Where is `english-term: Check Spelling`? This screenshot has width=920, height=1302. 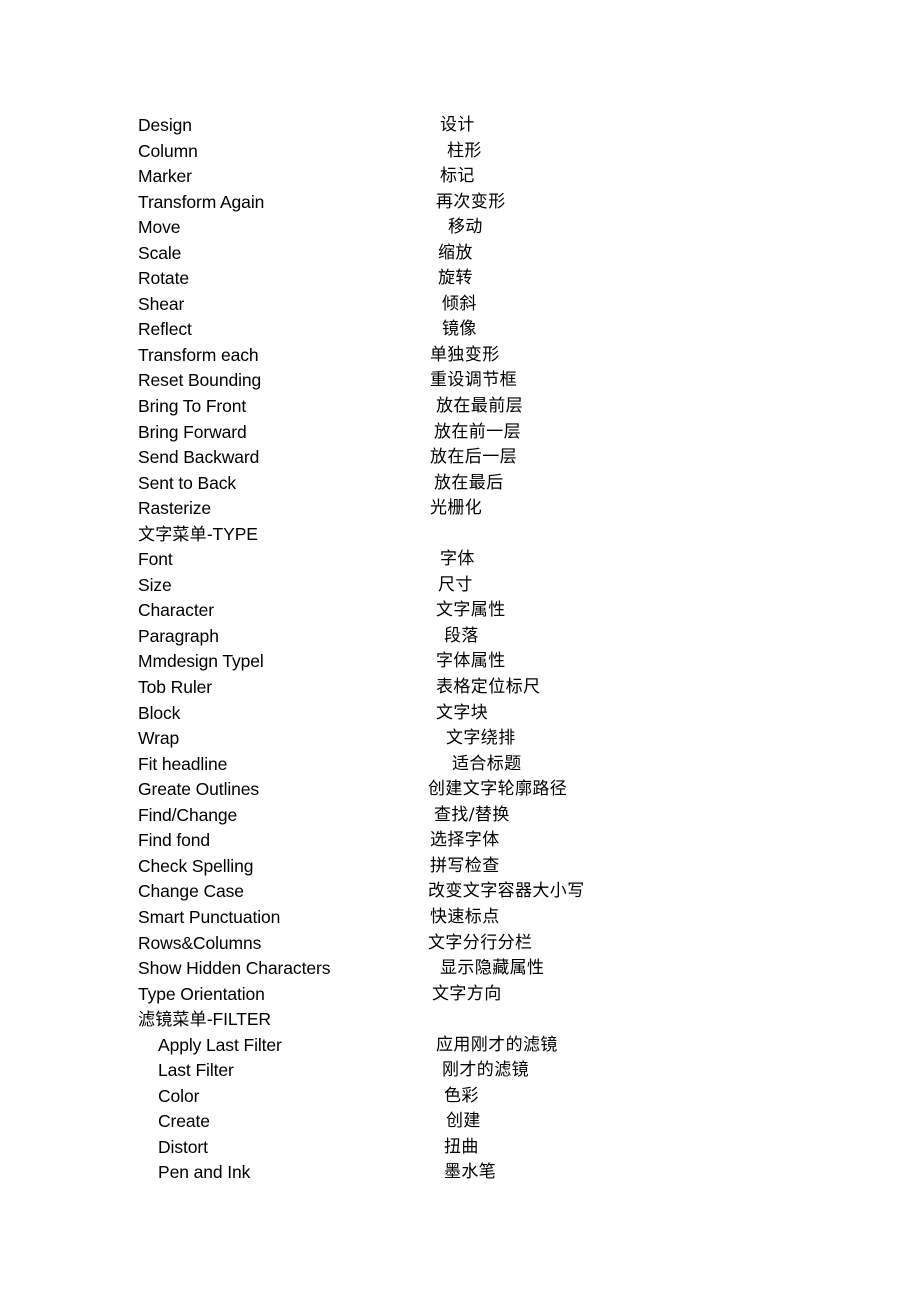
english-term: Check Spelling is located at coordinates (196, 865).